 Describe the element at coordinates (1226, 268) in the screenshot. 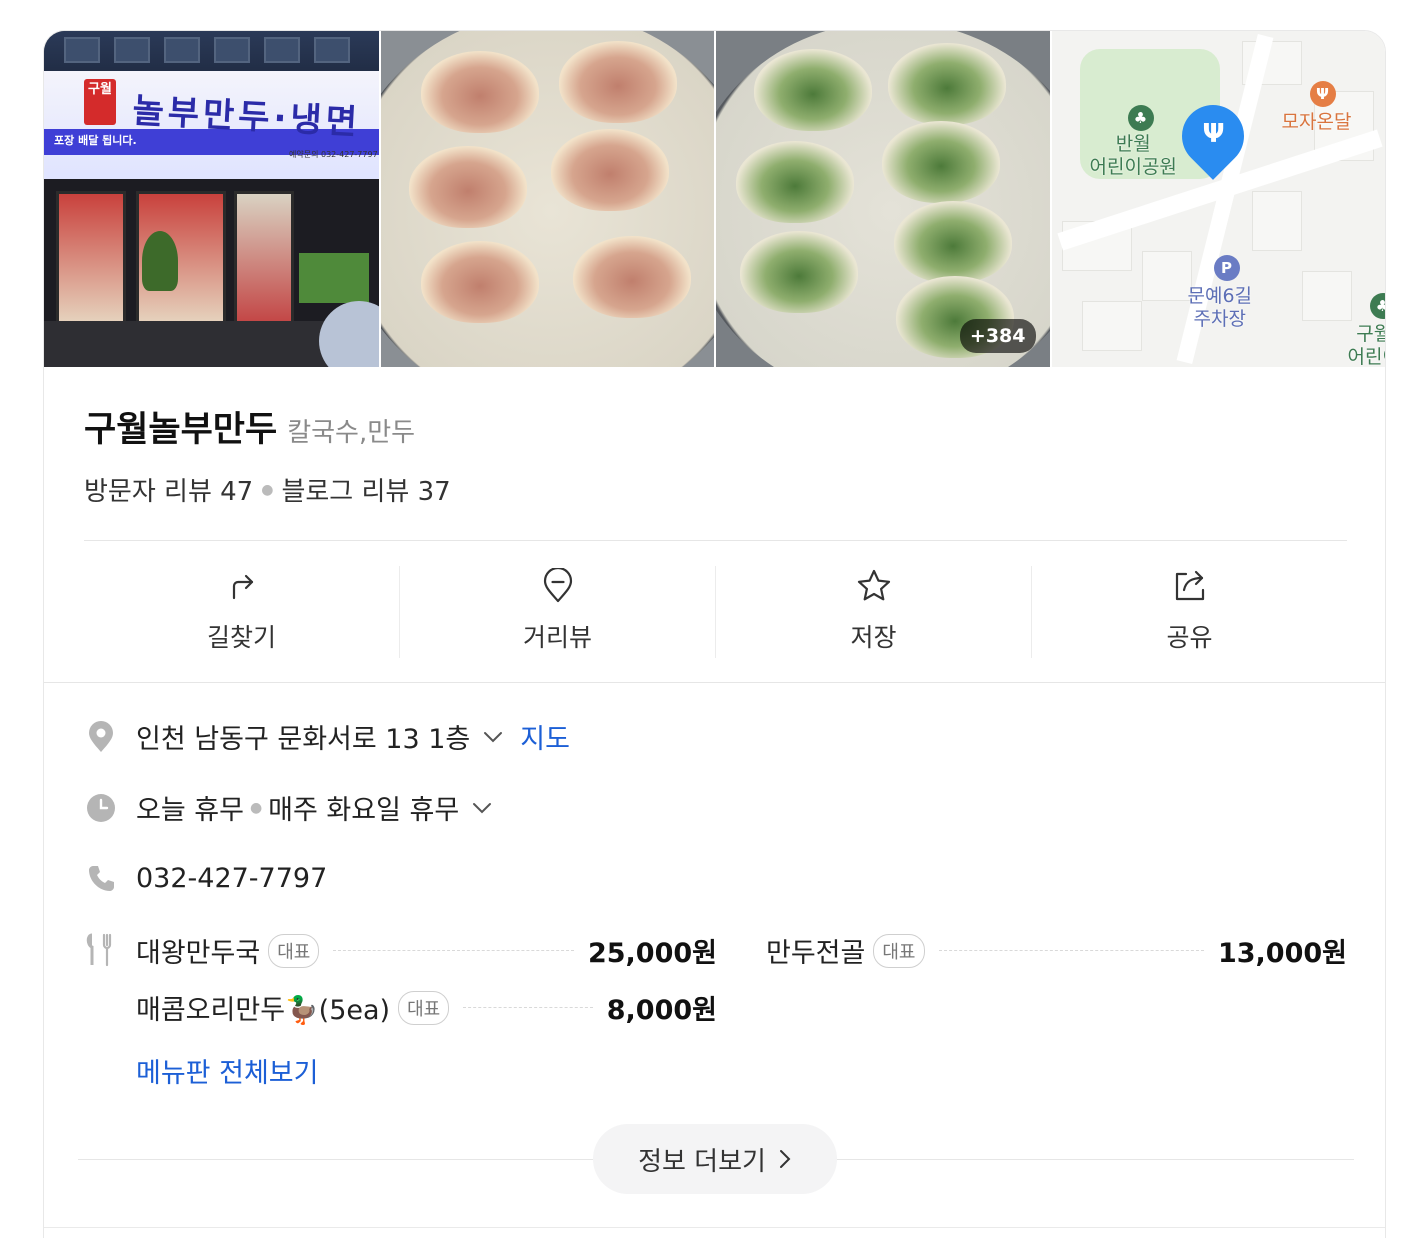

I see `parking-icon: P` at that location.